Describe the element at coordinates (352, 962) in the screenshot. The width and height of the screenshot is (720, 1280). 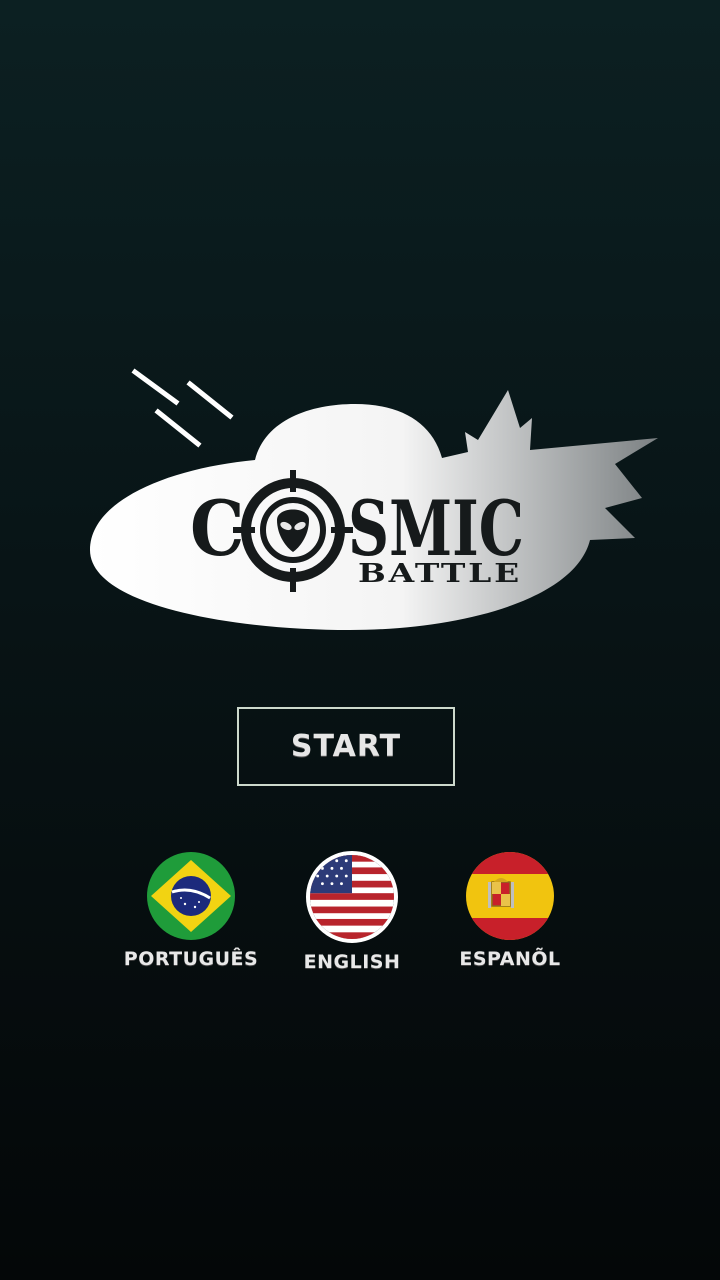
I see `language-label-english: ENGLISH` at that location.